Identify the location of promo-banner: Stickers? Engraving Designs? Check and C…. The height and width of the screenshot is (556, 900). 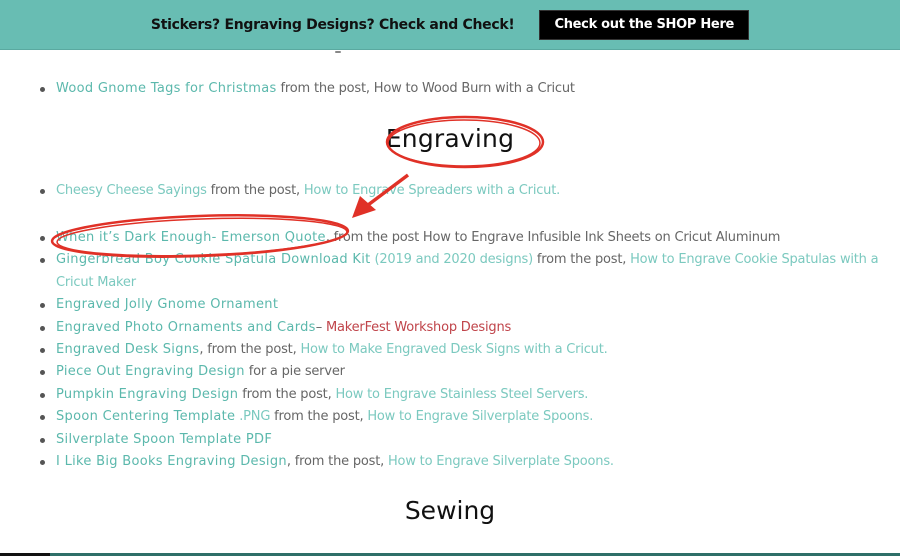
(450, 25).